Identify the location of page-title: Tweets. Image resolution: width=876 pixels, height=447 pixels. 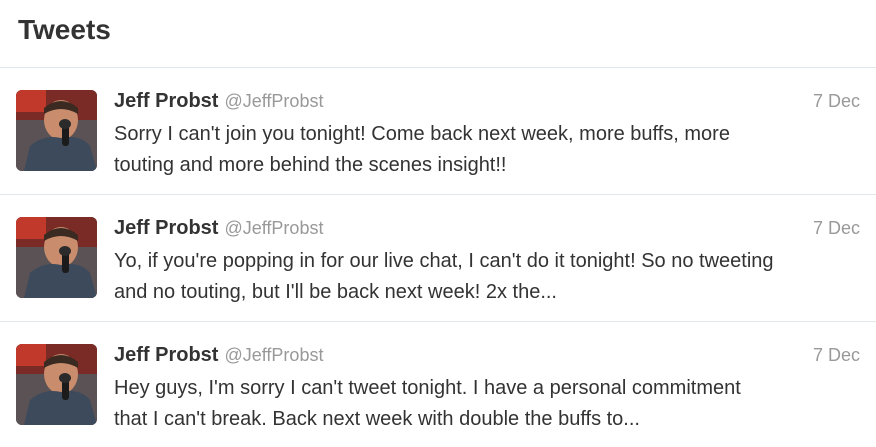
(64, 29).